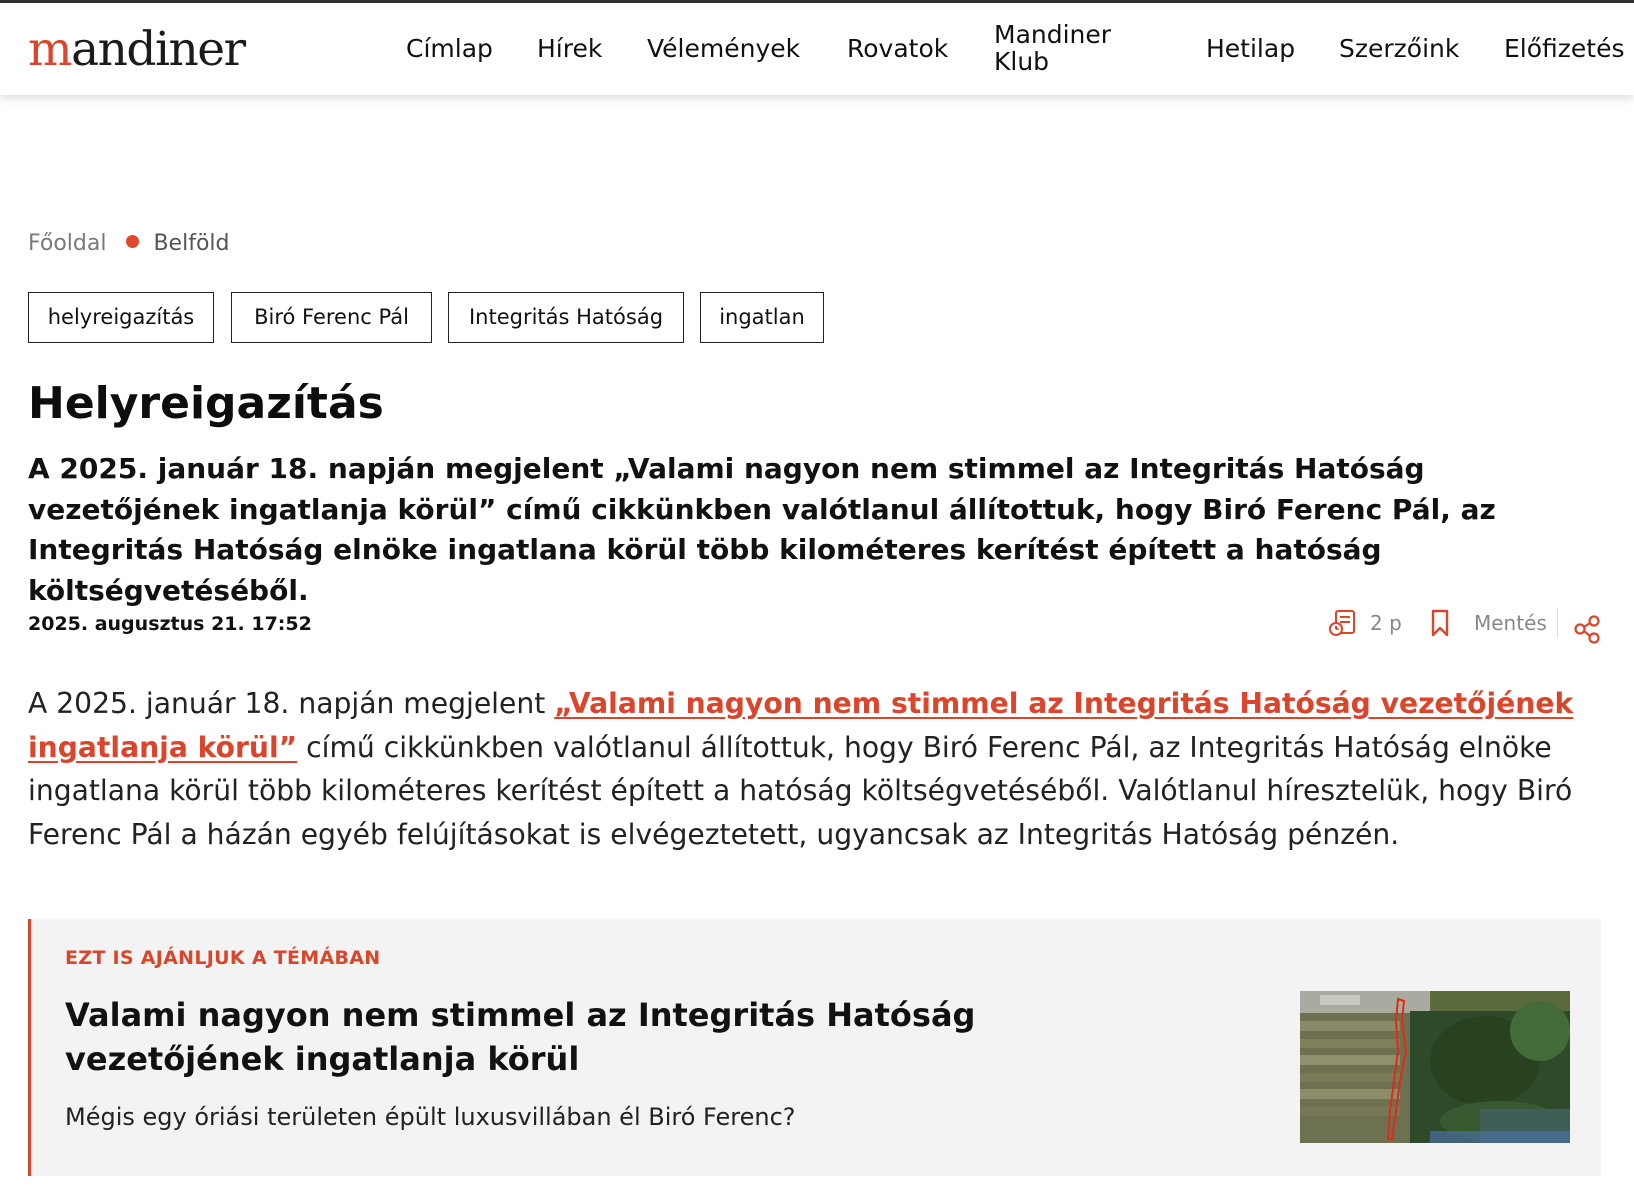 This screenshot has height=1198, width=1634. I want to click on related-thumbnail, so click(1435, 1067).